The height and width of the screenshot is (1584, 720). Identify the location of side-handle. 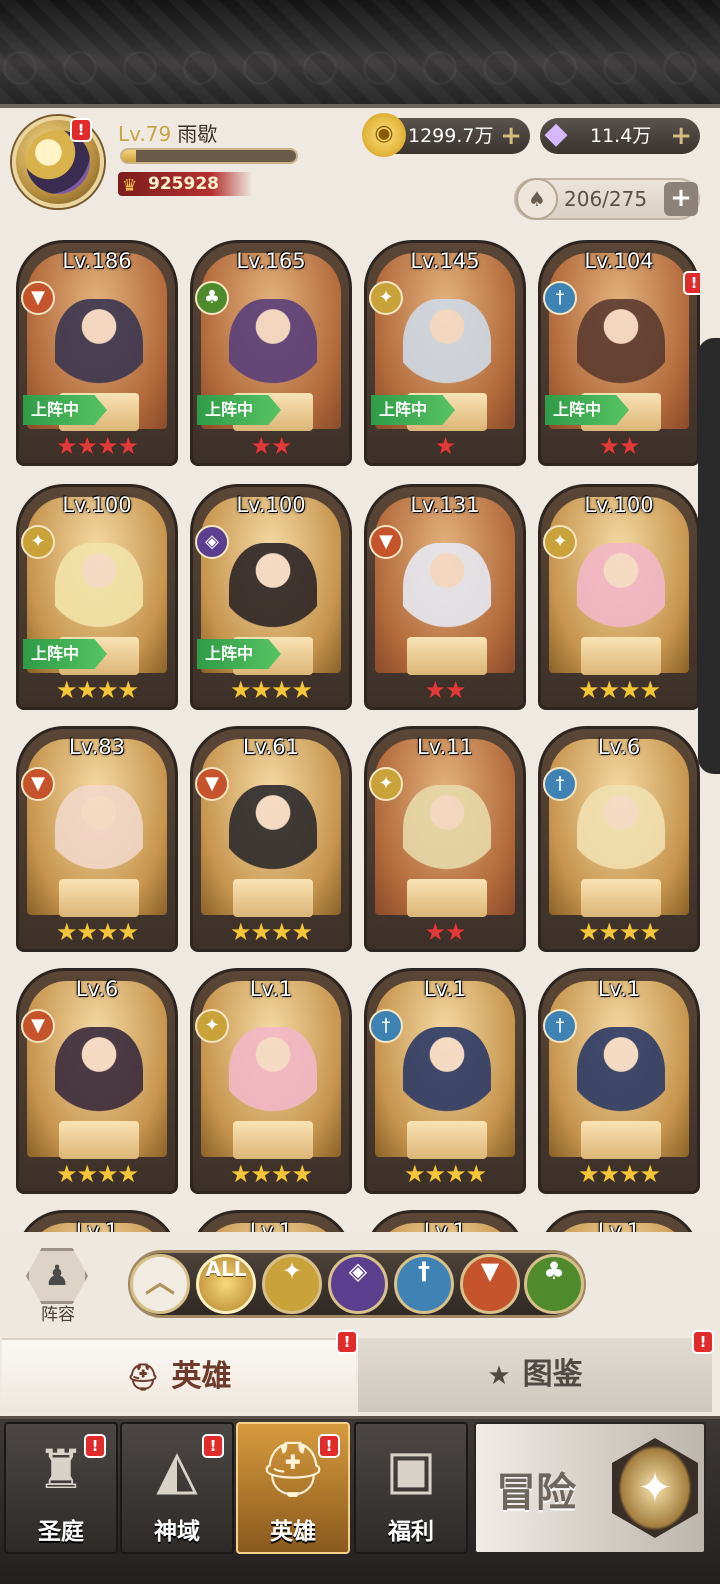
(709, 556).